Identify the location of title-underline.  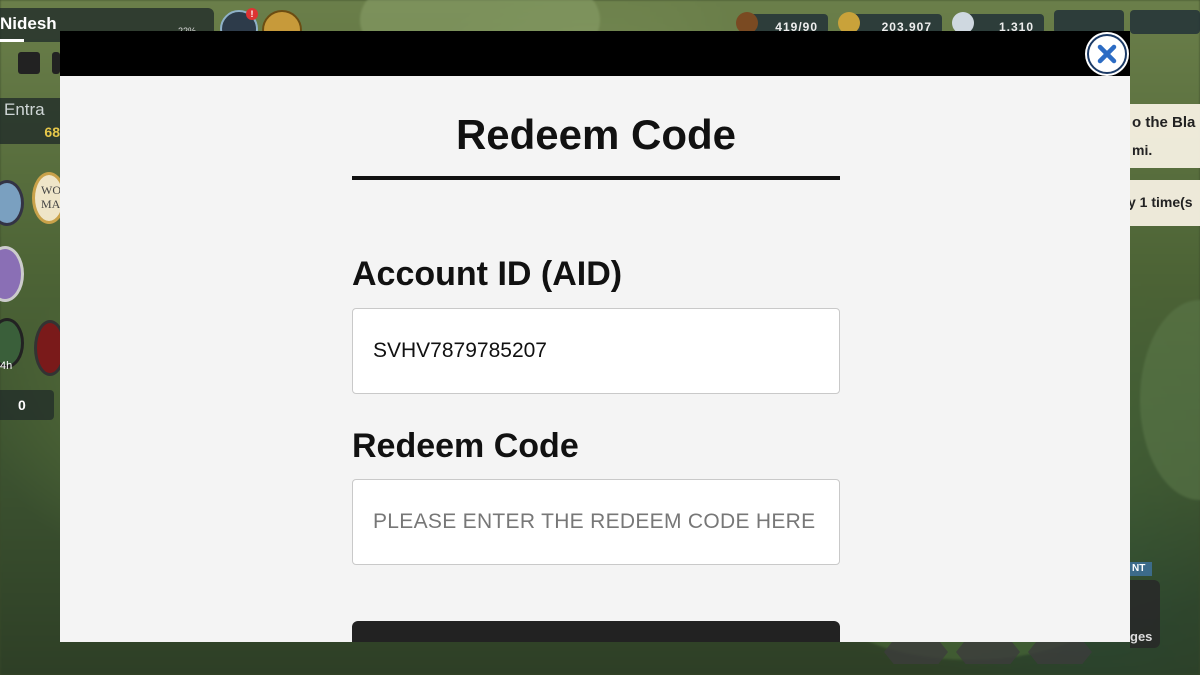
(596, 178).